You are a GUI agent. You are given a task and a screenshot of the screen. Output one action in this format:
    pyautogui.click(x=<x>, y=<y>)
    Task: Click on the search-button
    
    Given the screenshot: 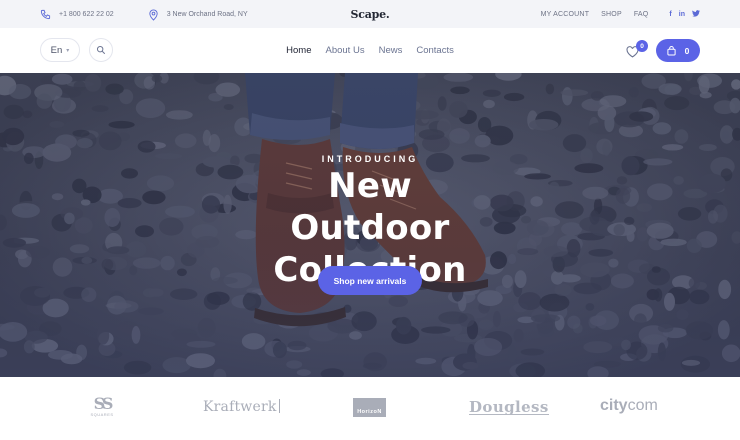 What is the action you would take?
    pyautogui.click(x=101, y=50)
    